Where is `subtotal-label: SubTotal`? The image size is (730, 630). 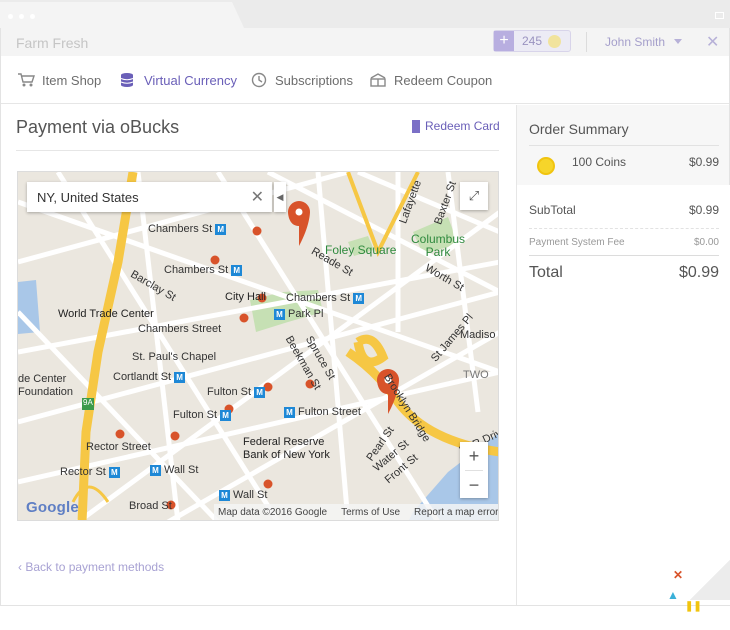 subtotal-label: SubTotal is located at coordinates (552, 210).